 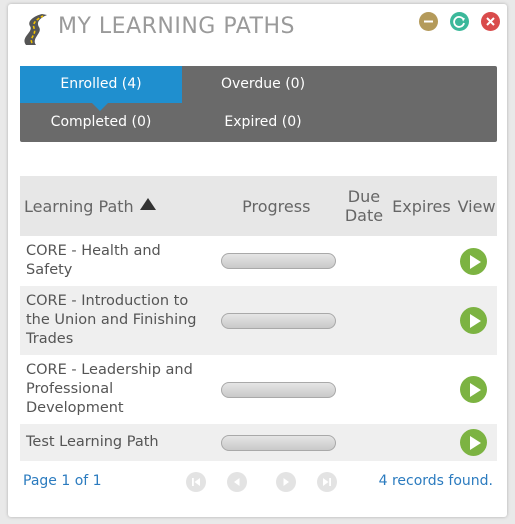 I want to click on widget-header: MY LEARNING PATHS, so click(x=257, y=32).